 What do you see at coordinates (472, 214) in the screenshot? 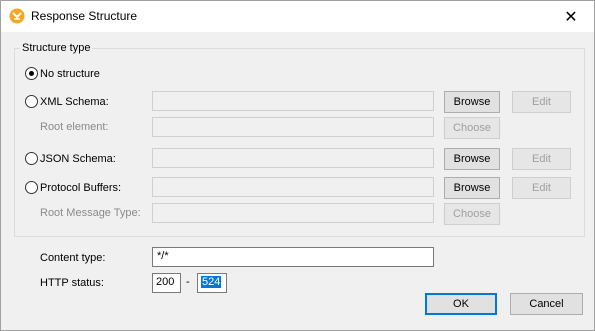
I see `root-message-choose-button: Choose` at bounding box center [472, 214].